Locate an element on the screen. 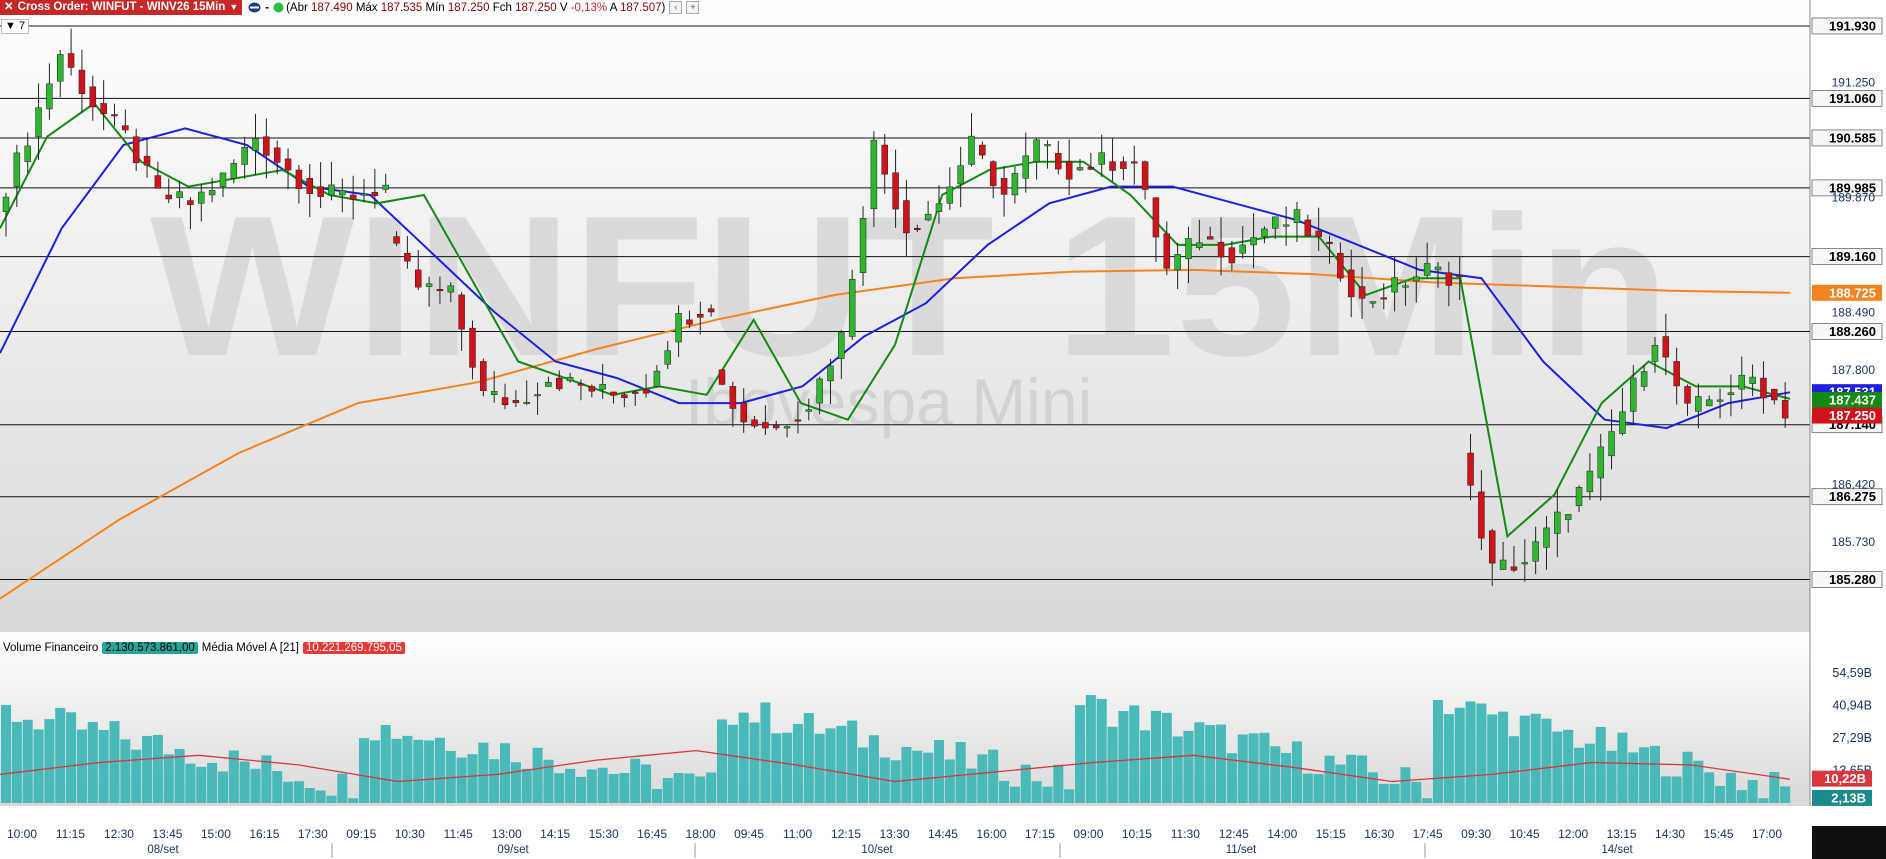 The height and width of the screenshot is (859, 1886). cross-order-button: ✕ Cross Order: WINFUT - WINV26 15Min ▼ is located at coordinates (121, 7).